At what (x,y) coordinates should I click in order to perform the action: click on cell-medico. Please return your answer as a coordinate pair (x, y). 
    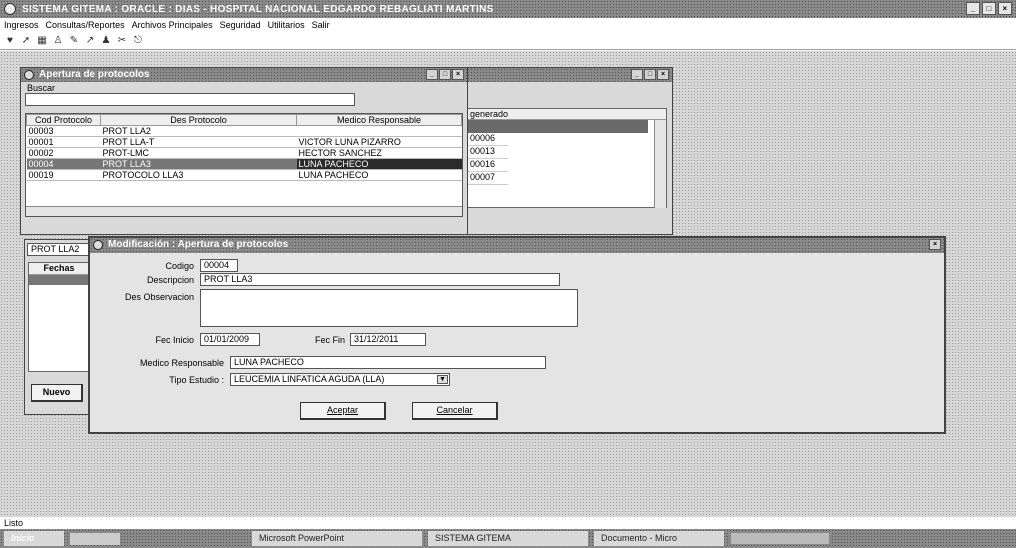
    Looking at the image, I should click on (379, 131).